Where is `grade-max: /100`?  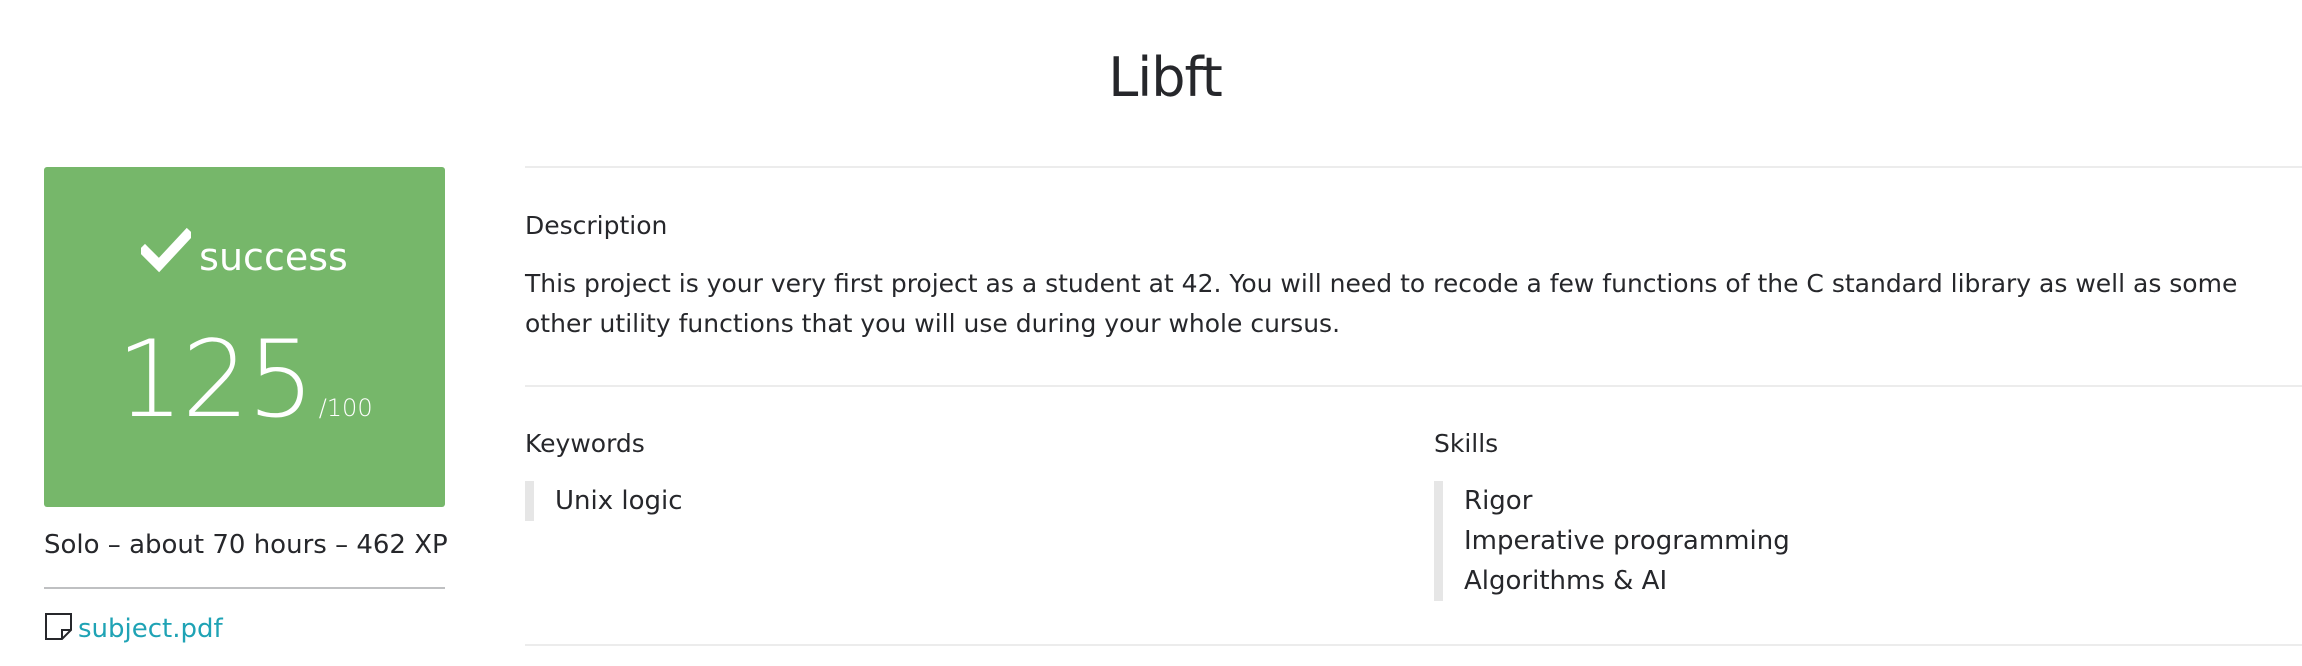 grade-max: /100 is located at coordinates (345, 408).